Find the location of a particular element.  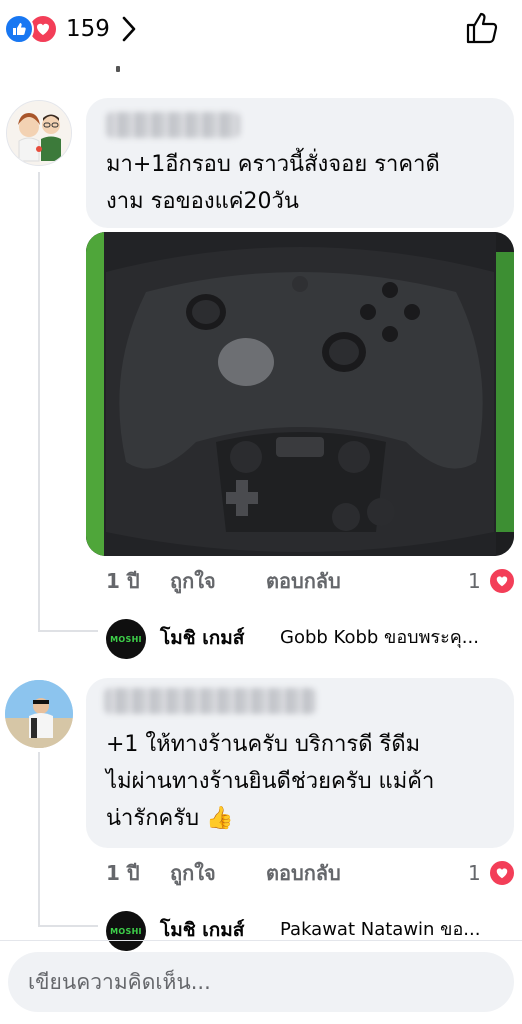

scroll-indicator is located at coordinates (118, 69).